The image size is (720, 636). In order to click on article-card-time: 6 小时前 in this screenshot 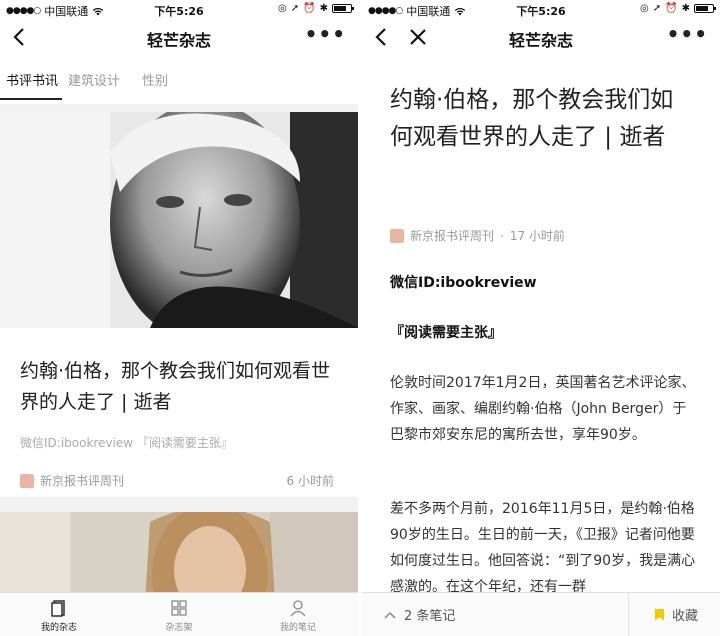, I will do `click(310, 481)`.